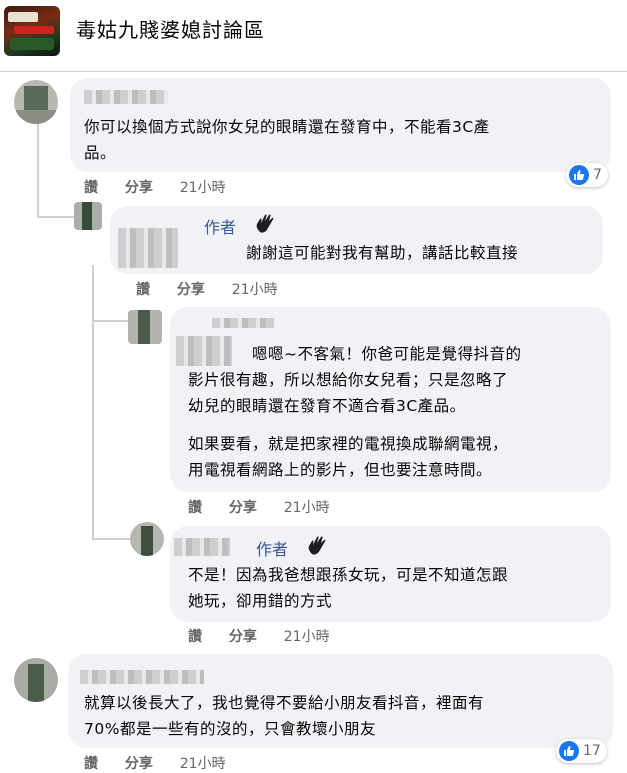 This screenshot has width=627, height=773. Describe the element at coordinates (170, 28) in the screenshot. I see `group-title: 毒姑九賤婆媳討論區` at that location.